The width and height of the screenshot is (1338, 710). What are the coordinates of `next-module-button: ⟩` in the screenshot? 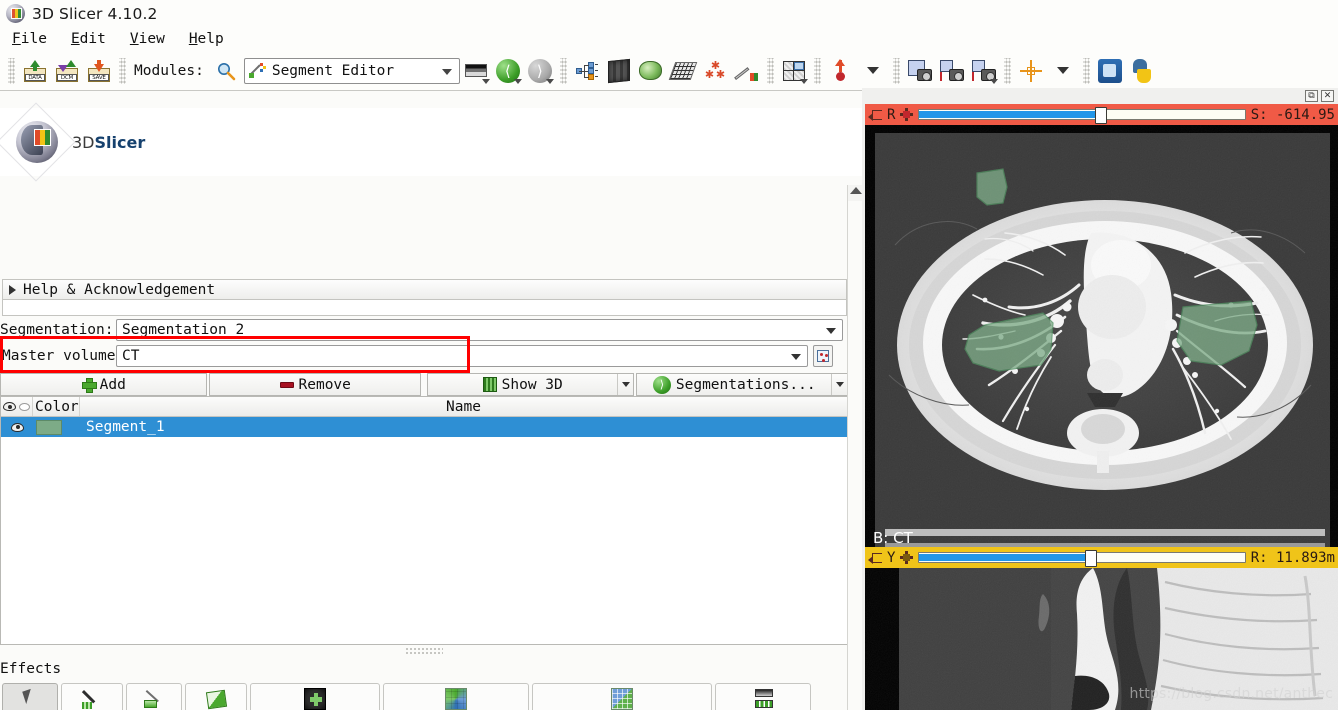 It's located at (540, 71).